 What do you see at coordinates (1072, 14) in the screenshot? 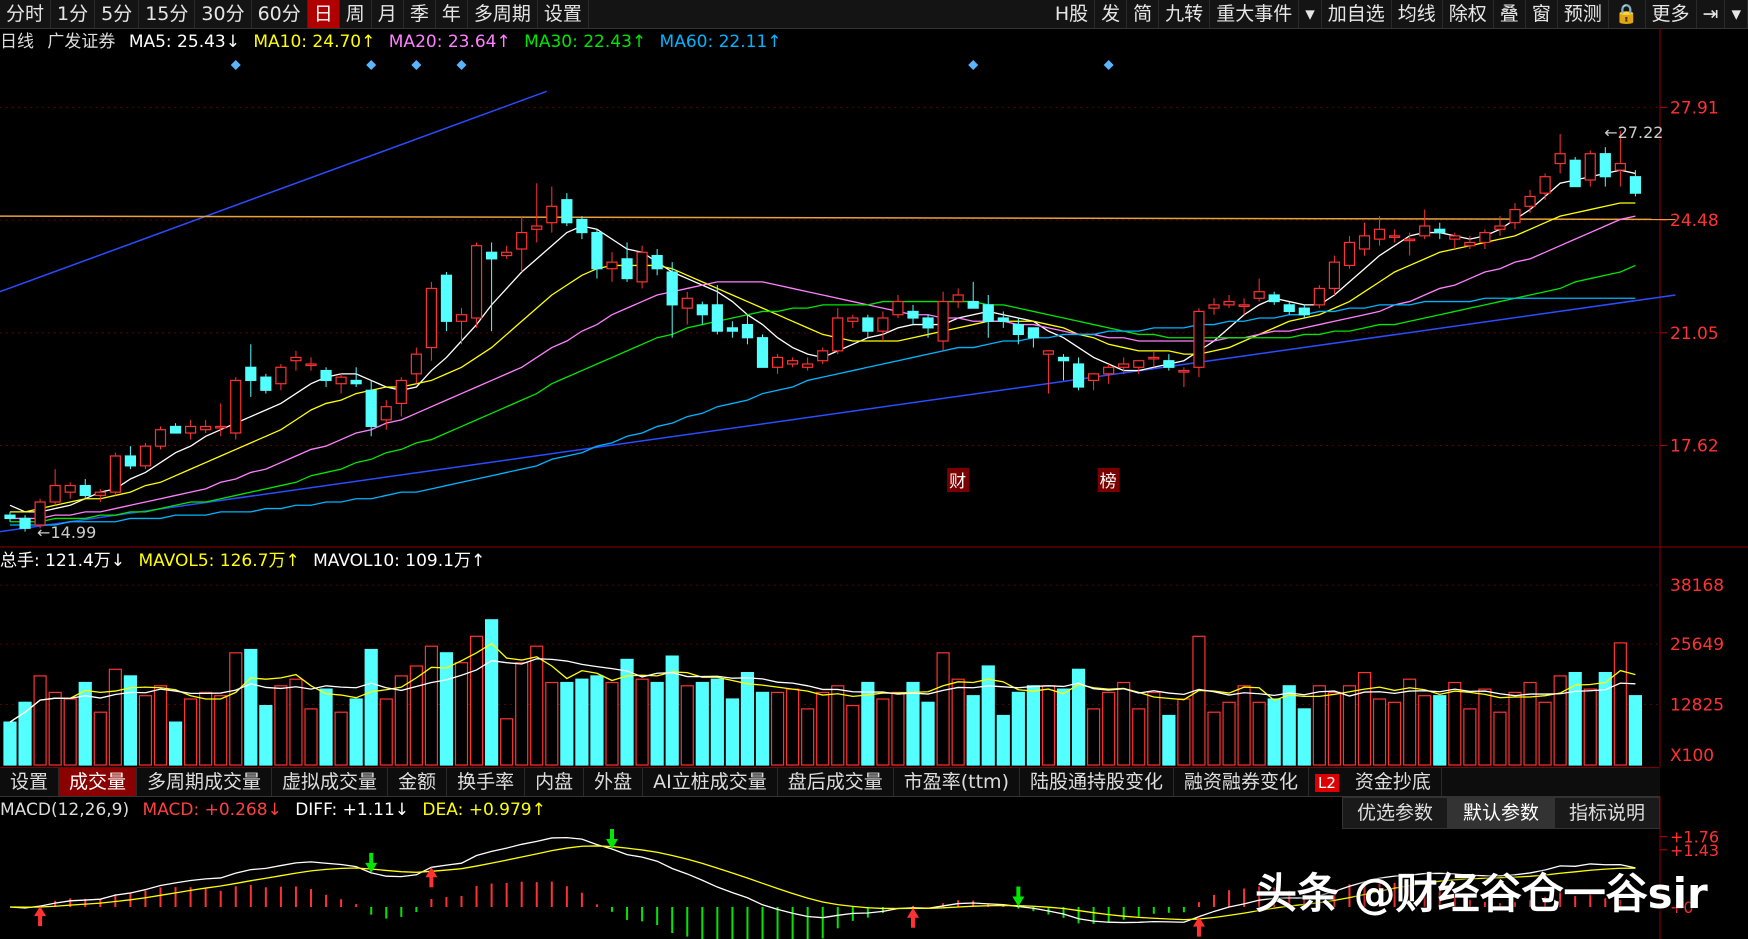
I see `toolbar-button: H股` at bounding box center [1072, 14].